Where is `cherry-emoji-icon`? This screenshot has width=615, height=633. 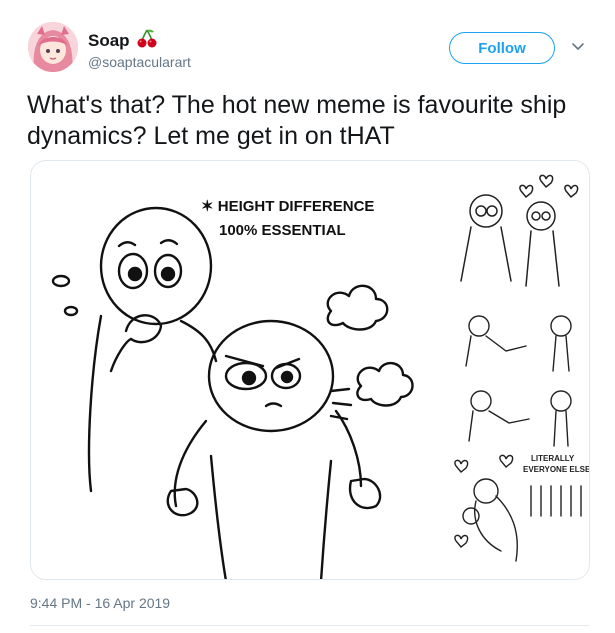
cherry-emoji-icon is located at coordinates (147, 40).